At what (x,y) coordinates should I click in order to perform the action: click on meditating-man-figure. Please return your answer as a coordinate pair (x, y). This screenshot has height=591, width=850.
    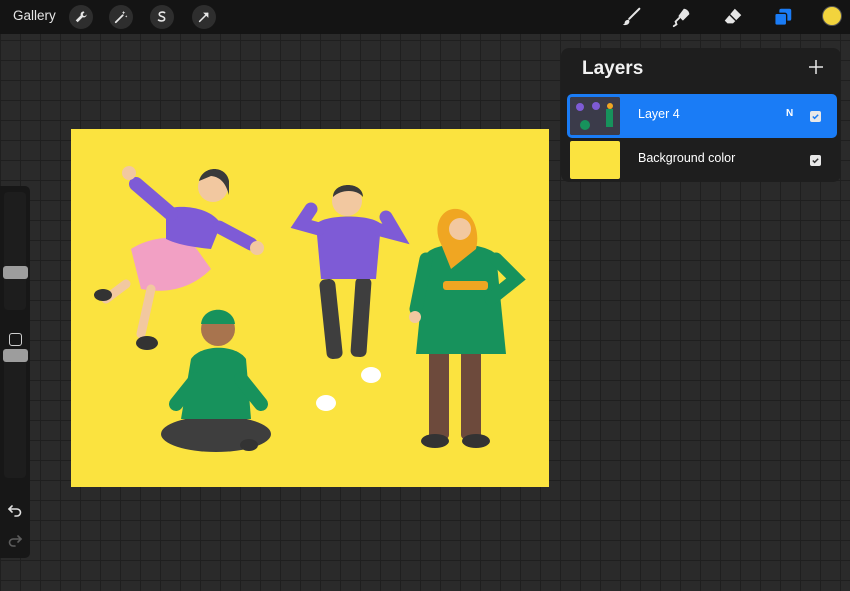
    Looking at the image, I should click on (216, 380).